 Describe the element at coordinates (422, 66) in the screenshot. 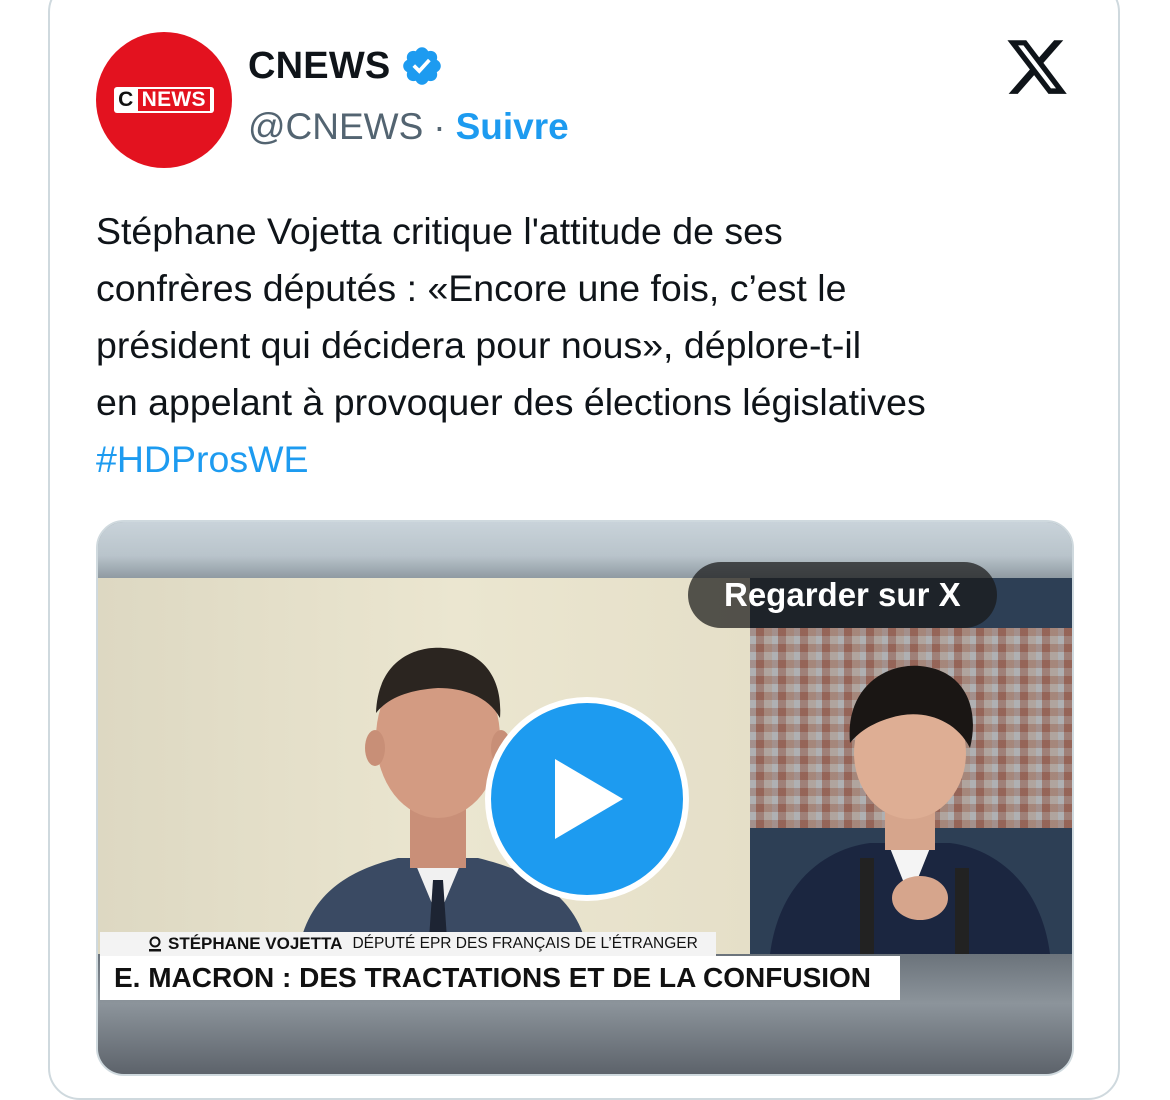

I see `verified-badge-icon` at that location.